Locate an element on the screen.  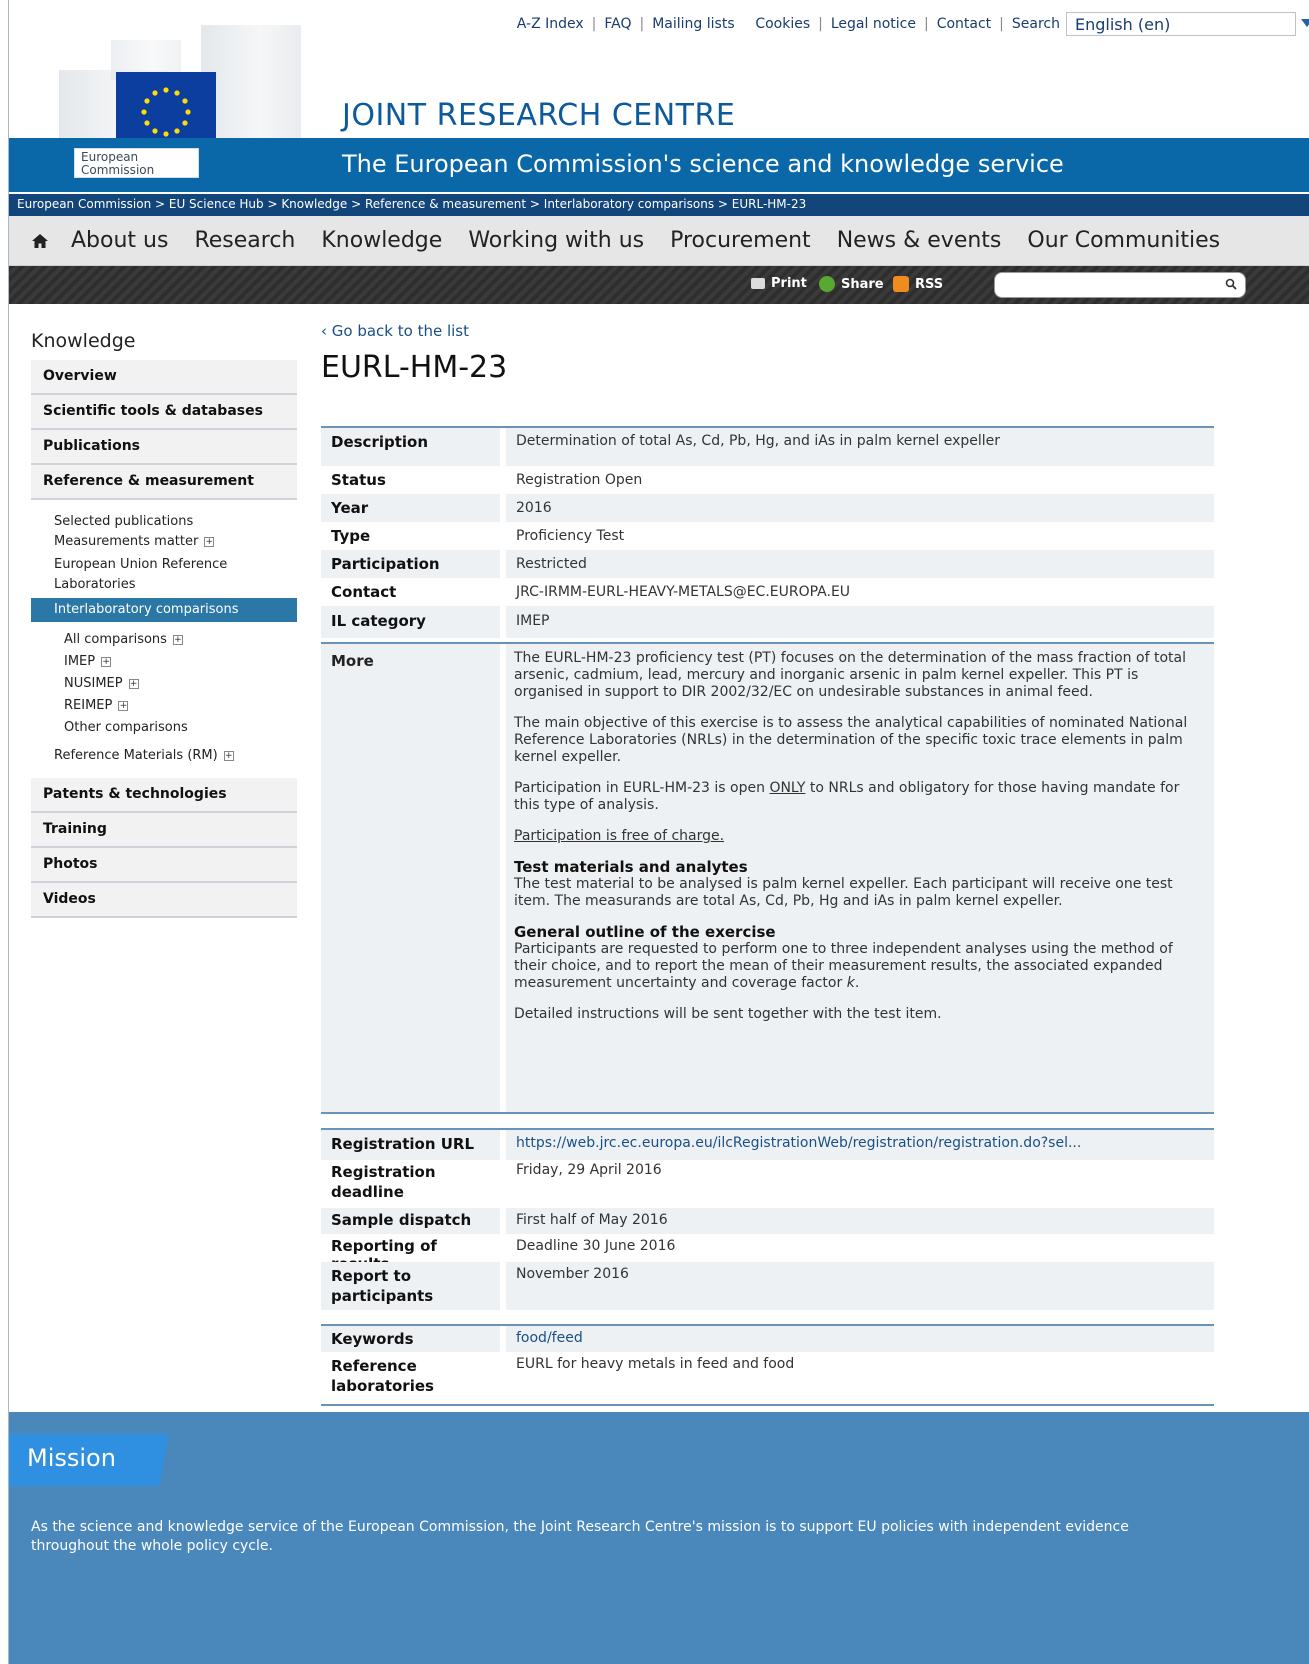
field-value: Restricted is located at coordinates (860, 564).